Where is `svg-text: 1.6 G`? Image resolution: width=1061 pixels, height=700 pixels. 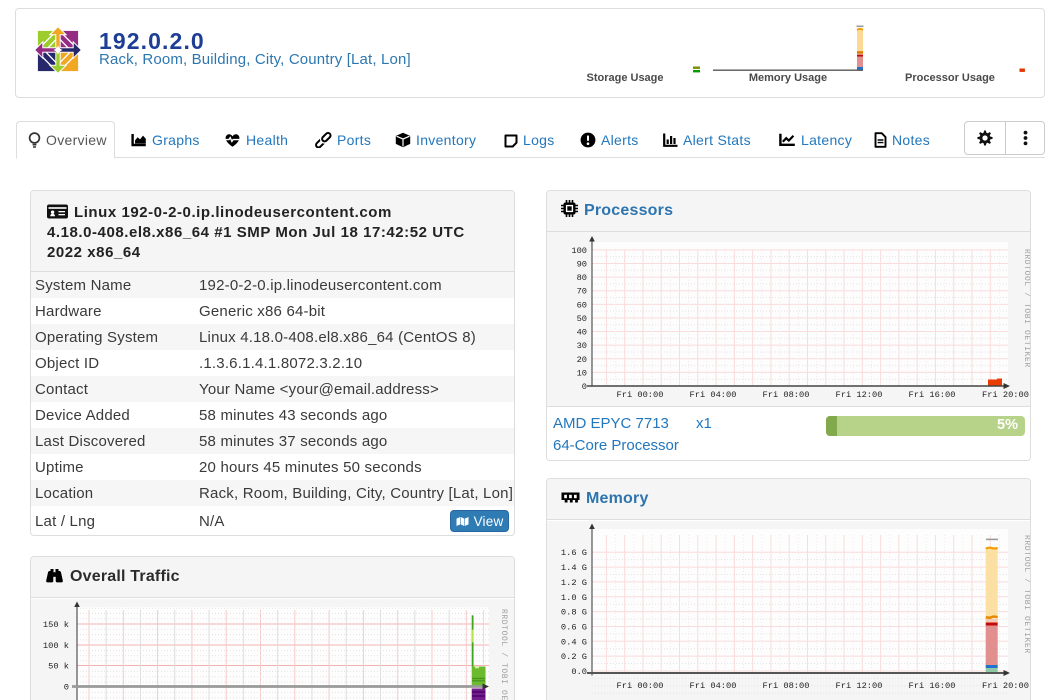 svg-text: 1.6 G is located at coordinates (574, 553).